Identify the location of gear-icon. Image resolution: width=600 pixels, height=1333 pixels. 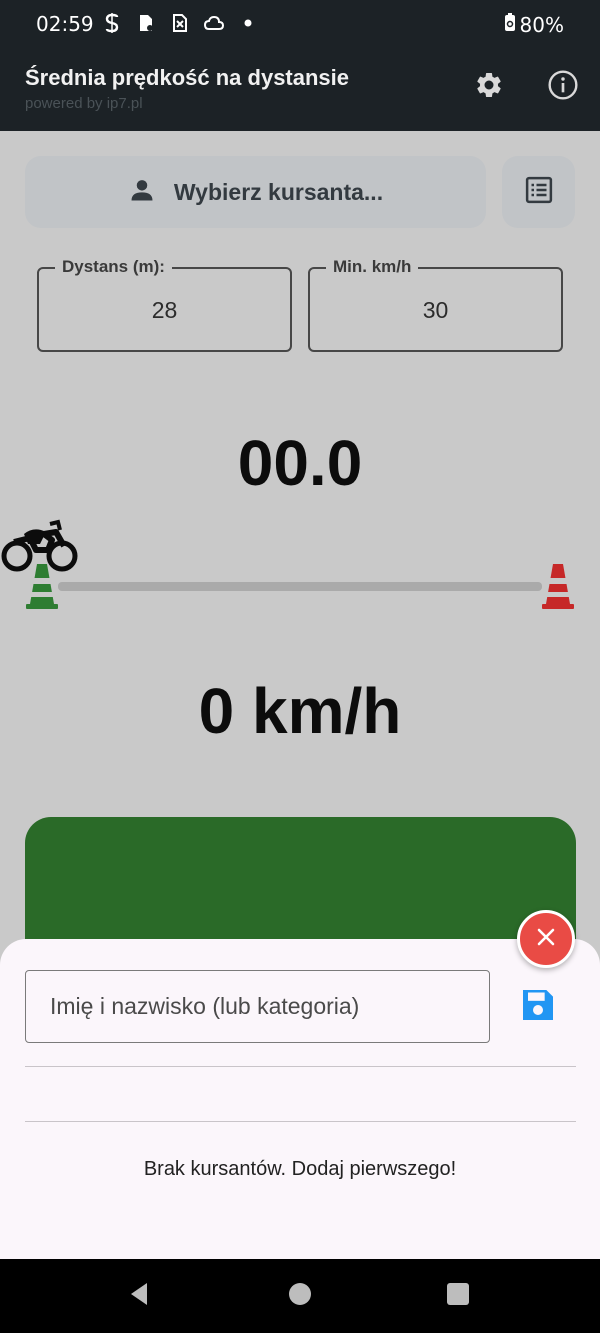
(489, 87).